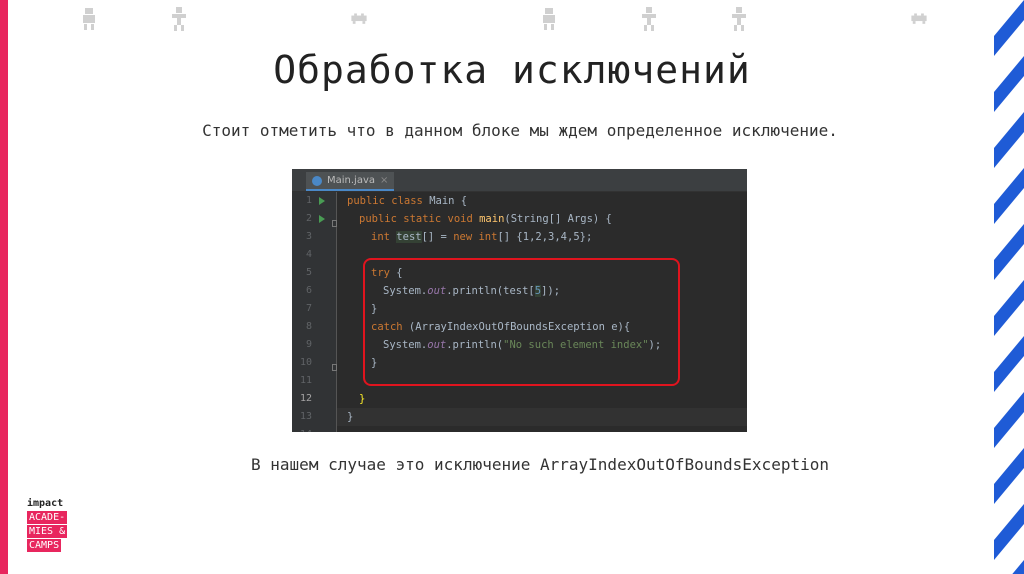 This screenshot has height=574, width=1024. Describe the element at coordinates (45, 503) in the screenshot. I see `logo-line: impact` at that location.